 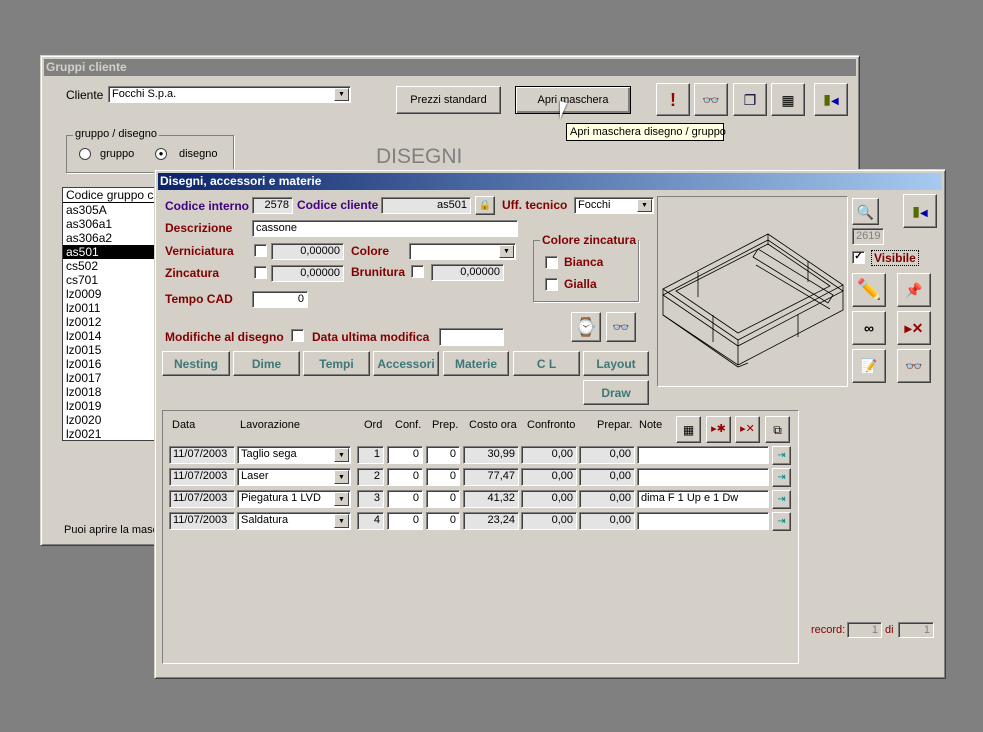 What do you see at coordinates (491, 521) in the screenshot?
I see `costo-cell: 23,24` at bounding box center [491, 521].